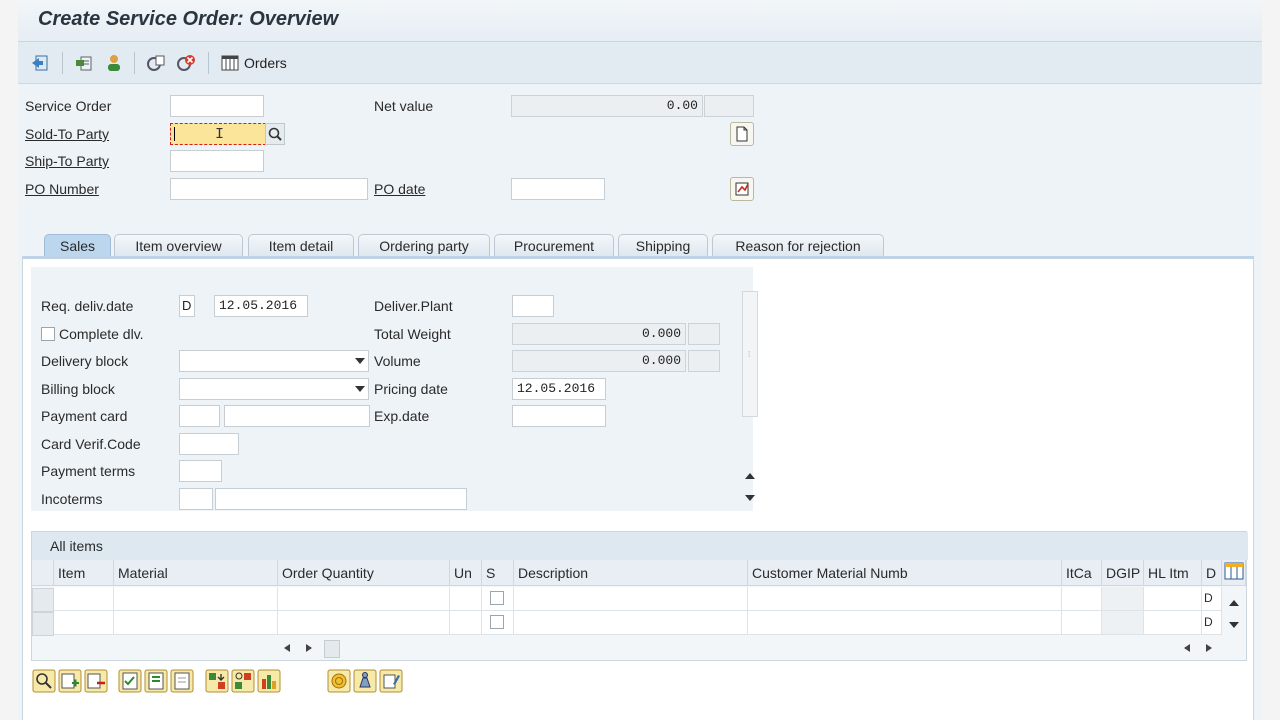 This screenshot has height=720, width=1280. What do you see at coordinates (1234, 625) in the screenshot?
I see `table-scroll-down-icon` at bounding box center [1234, 625].